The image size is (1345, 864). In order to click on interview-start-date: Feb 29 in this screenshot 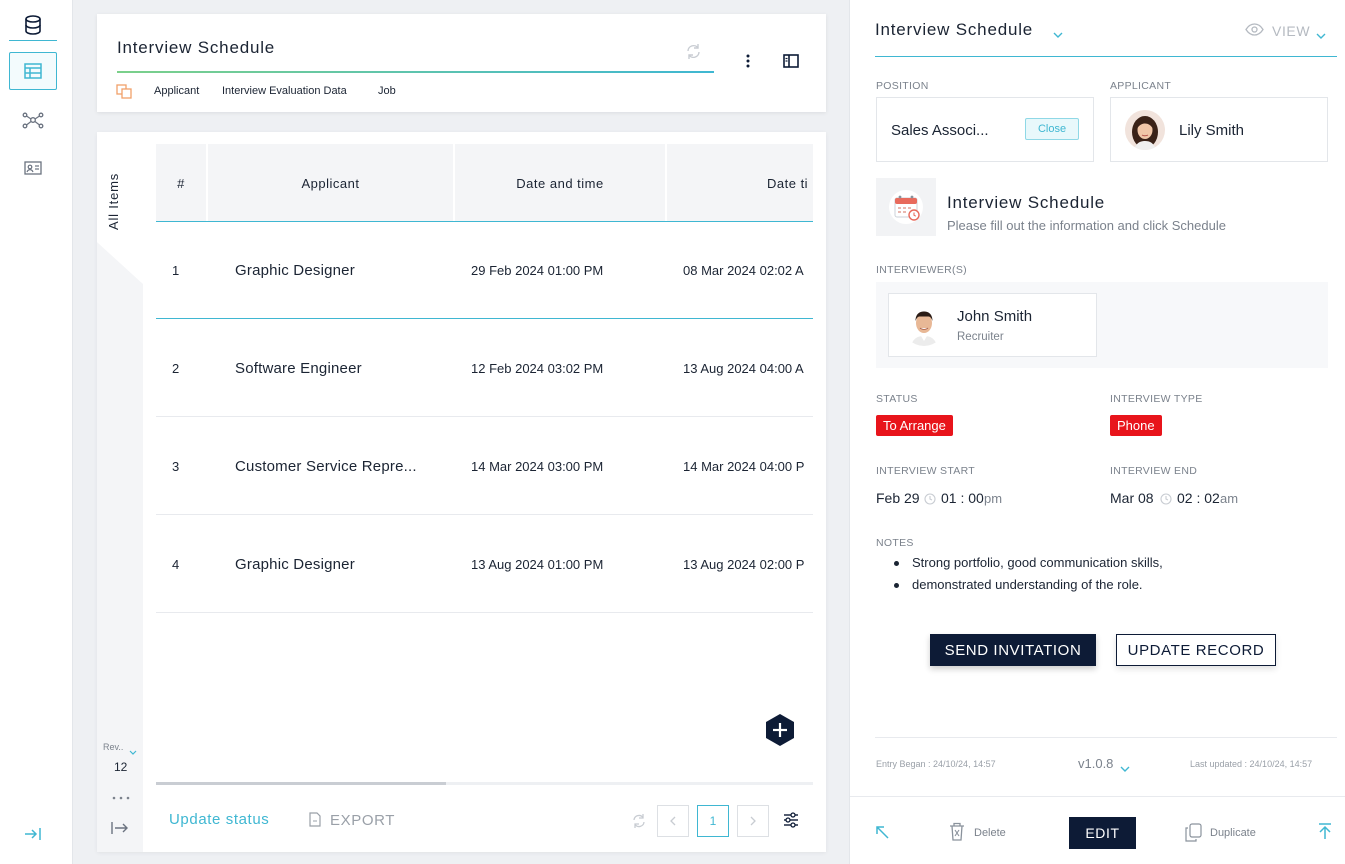, I will do `click(898, 498)`.